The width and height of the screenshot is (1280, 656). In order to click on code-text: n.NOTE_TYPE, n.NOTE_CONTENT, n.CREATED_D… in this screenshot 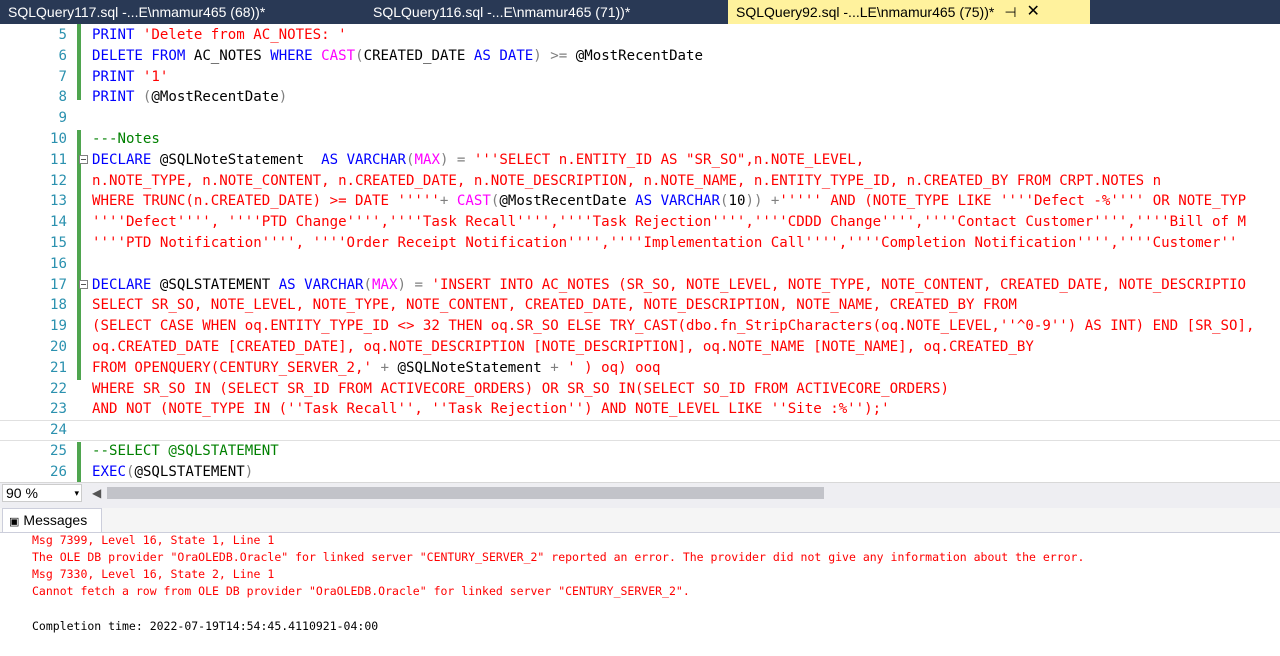, I will do `click(626, 181)`.